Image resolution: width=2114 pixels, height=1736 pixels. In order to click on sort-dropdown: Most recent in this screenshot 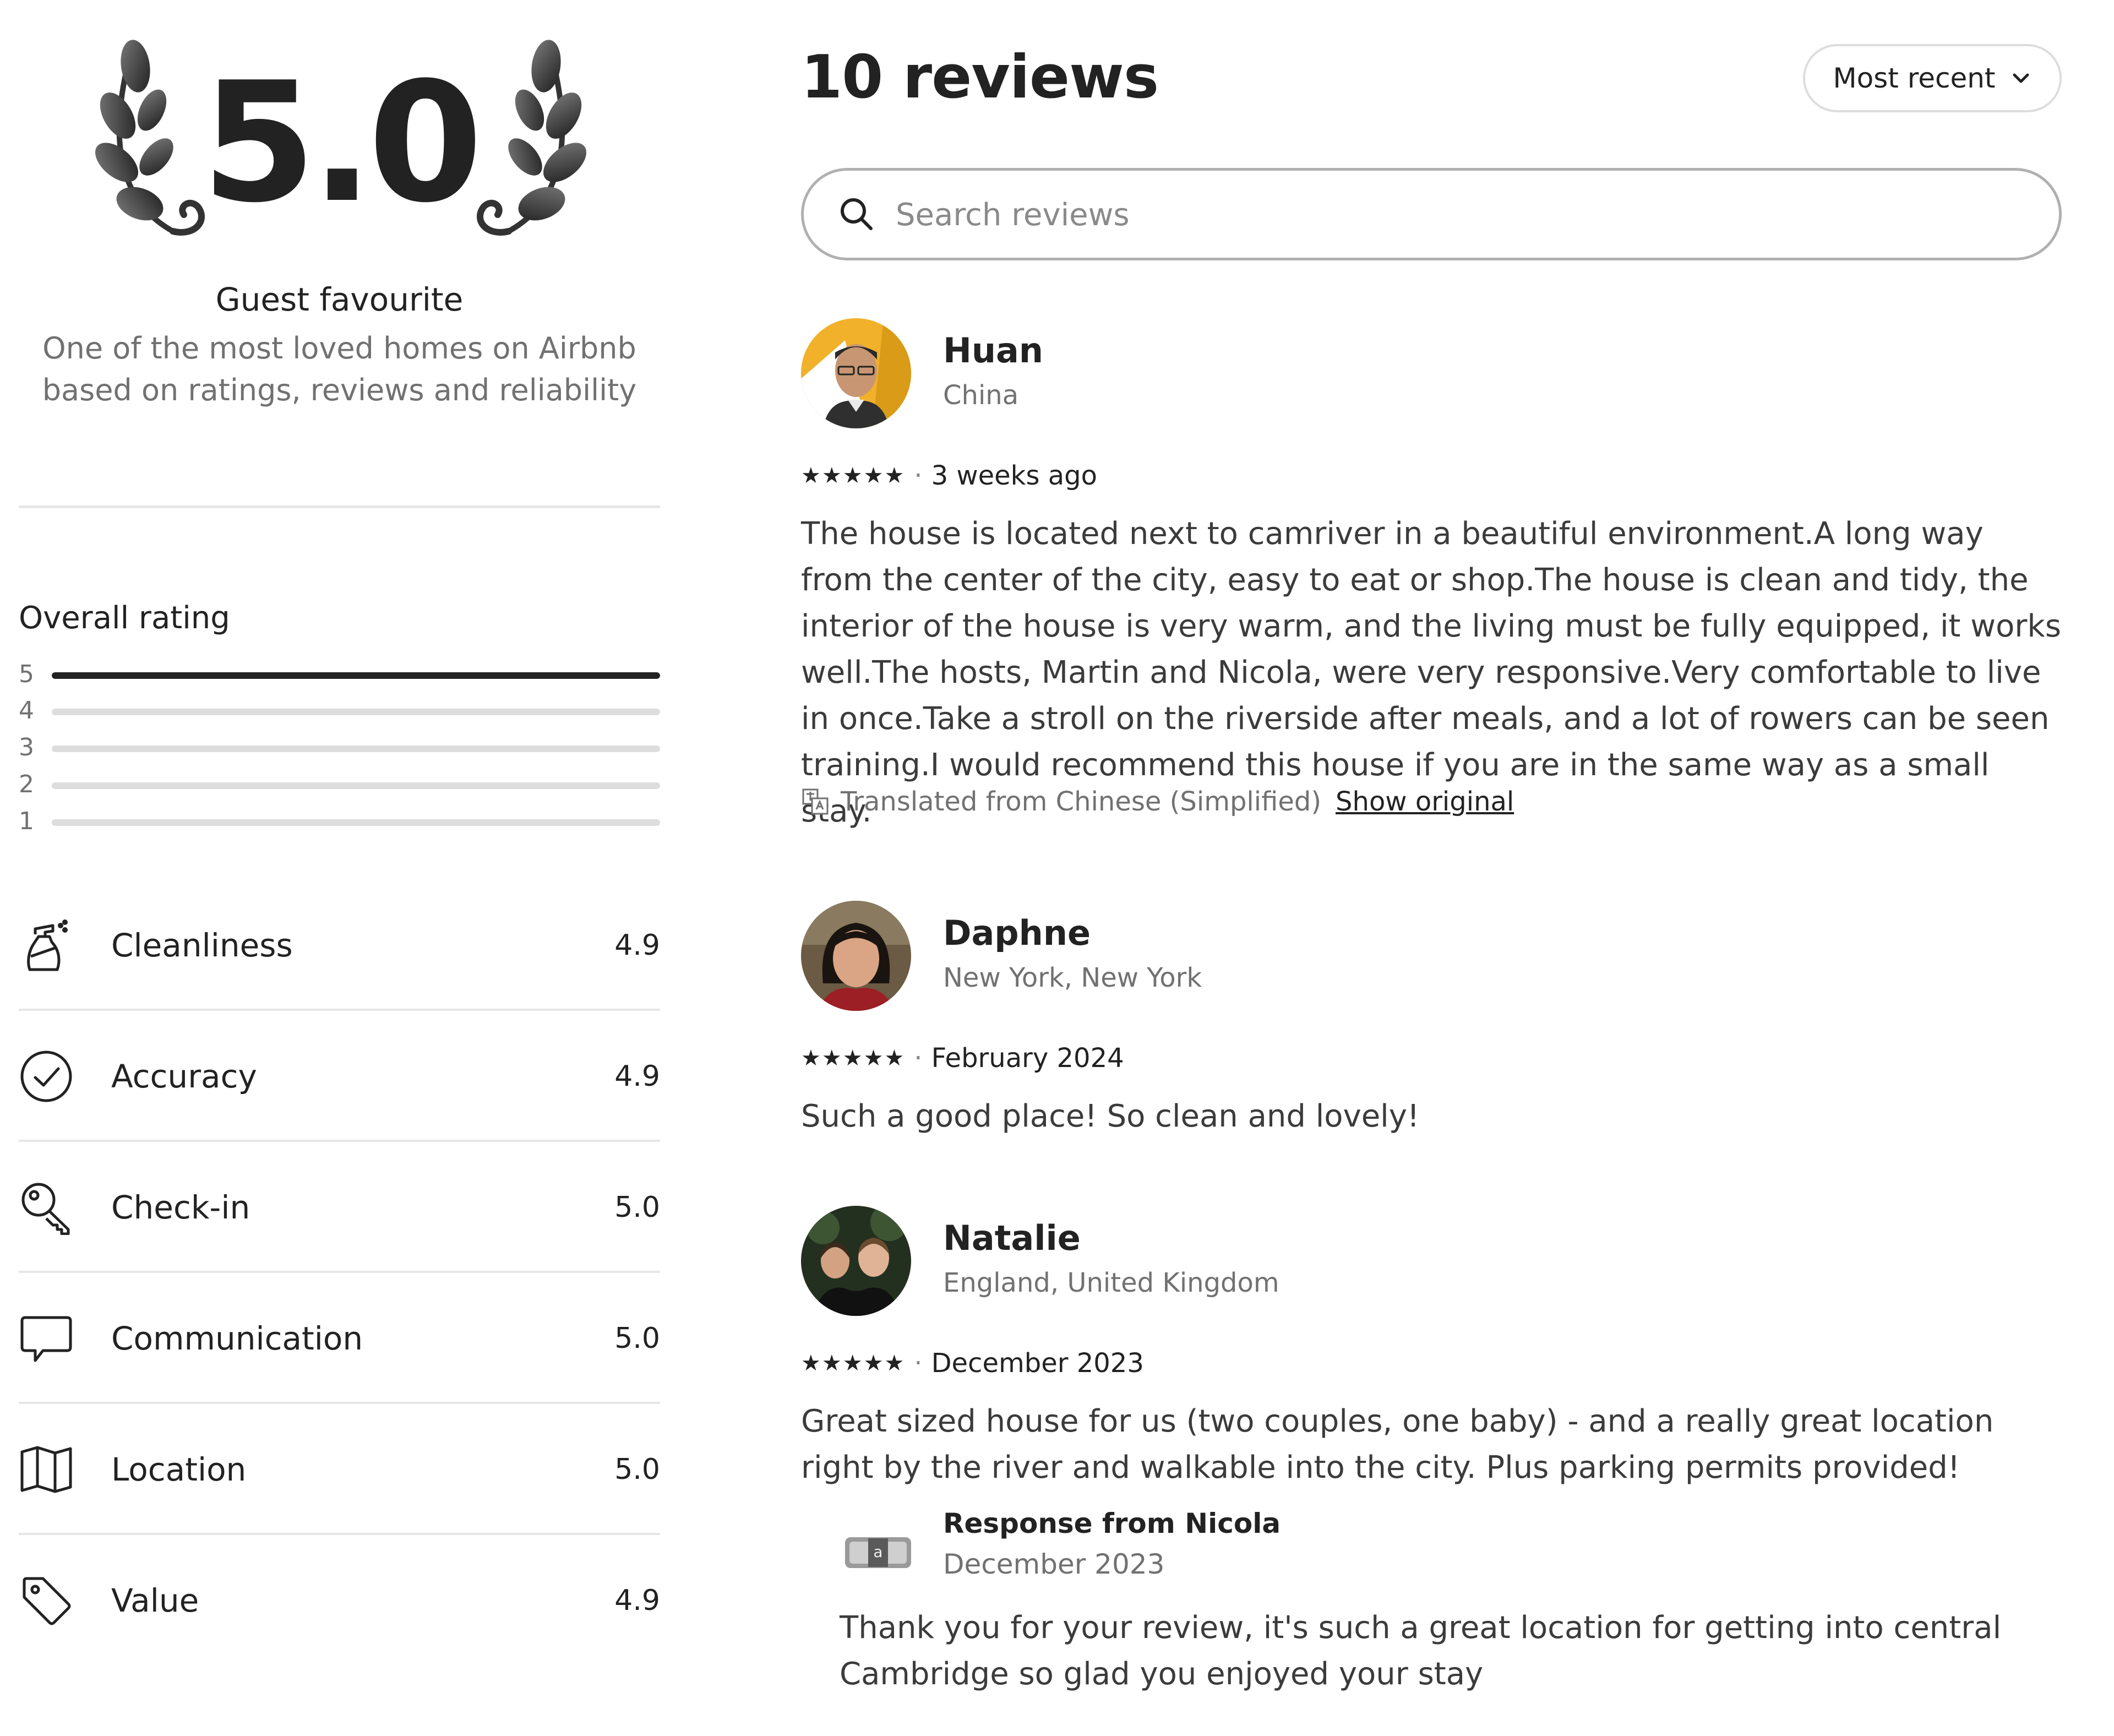, I will do `click(1933, 78)`.